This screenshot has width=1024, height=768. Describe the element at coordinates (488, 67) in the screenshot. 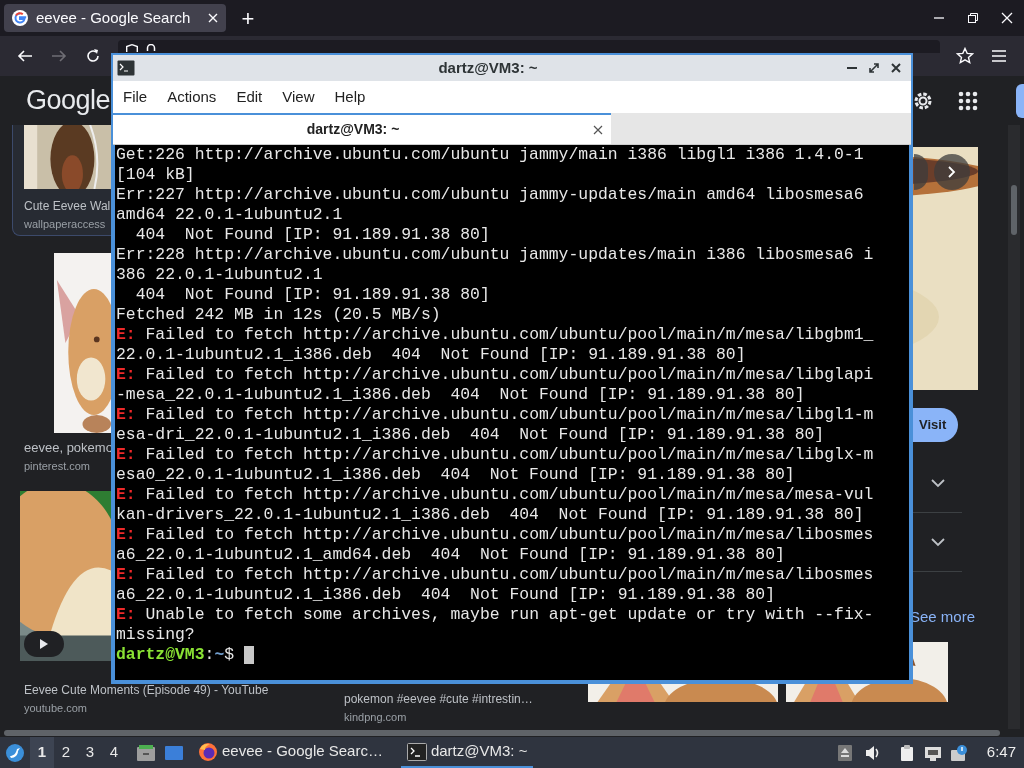

I see `window-title: dartz@VM3: ~` at that location.